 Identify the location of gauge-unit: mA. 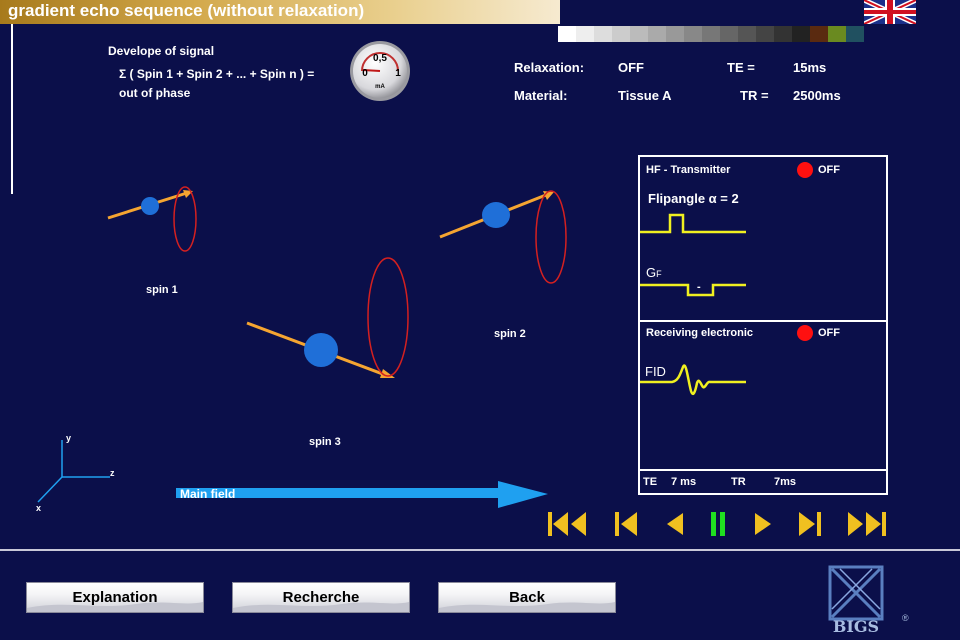
(380, 87).